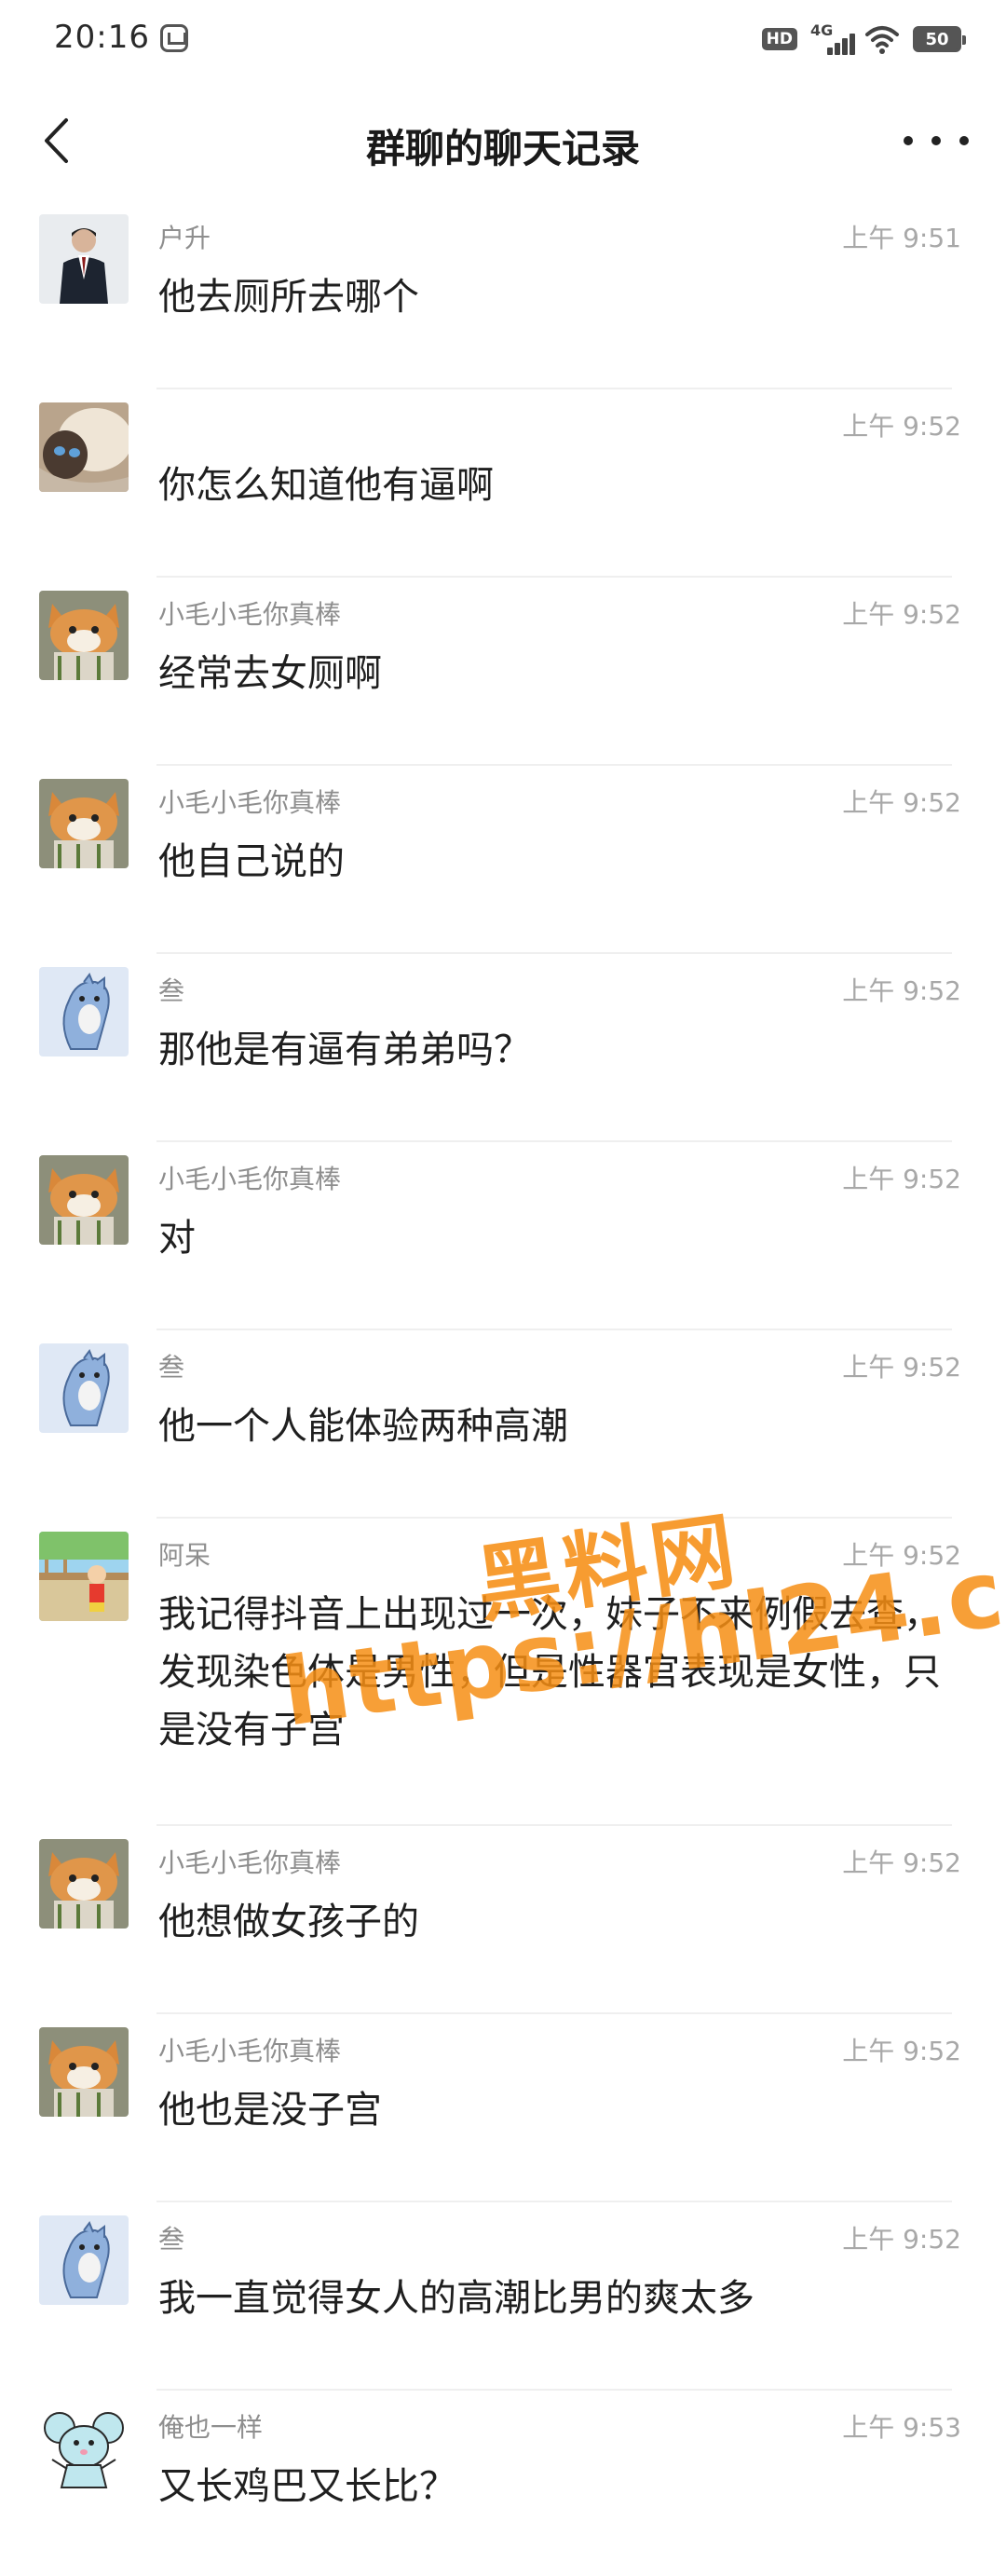 The height and width of the screenshot is (2576, 1006). I want to click on battery-level: 50, so click(937, 39).